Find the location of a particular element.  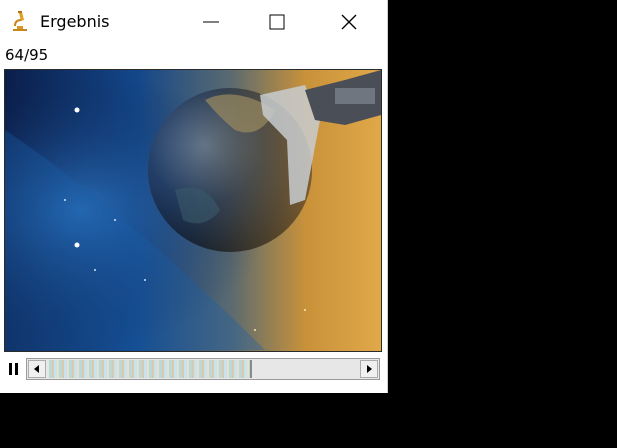

close-button is located at coordinates (349, 22).